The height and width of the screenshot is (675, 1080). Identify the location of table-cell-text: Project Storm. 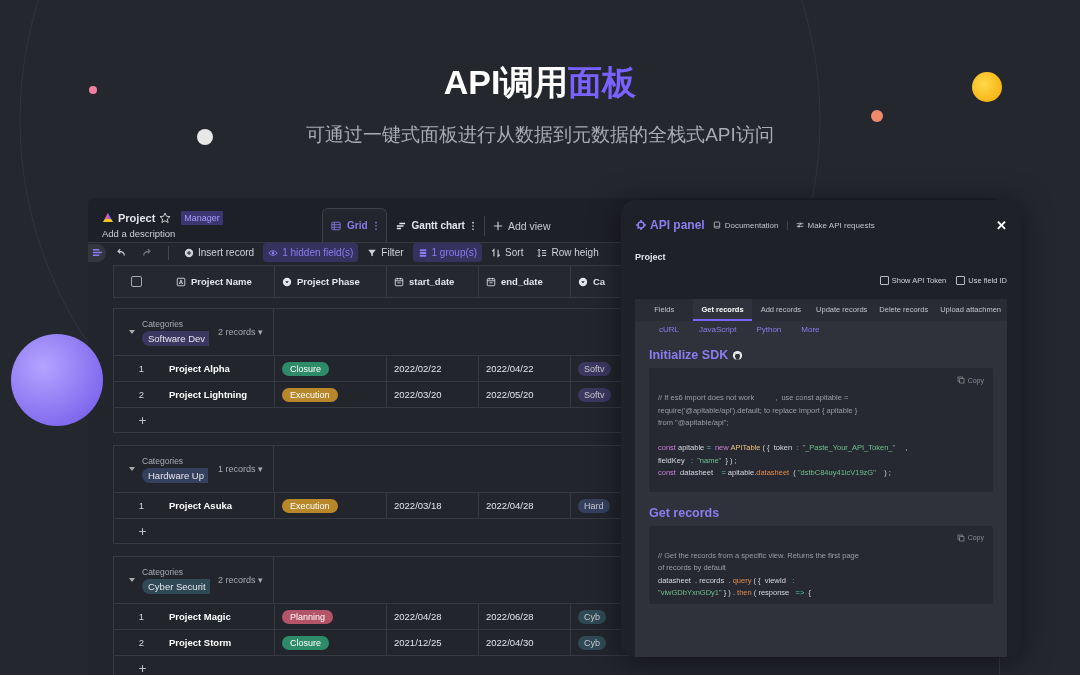
(201, 643).